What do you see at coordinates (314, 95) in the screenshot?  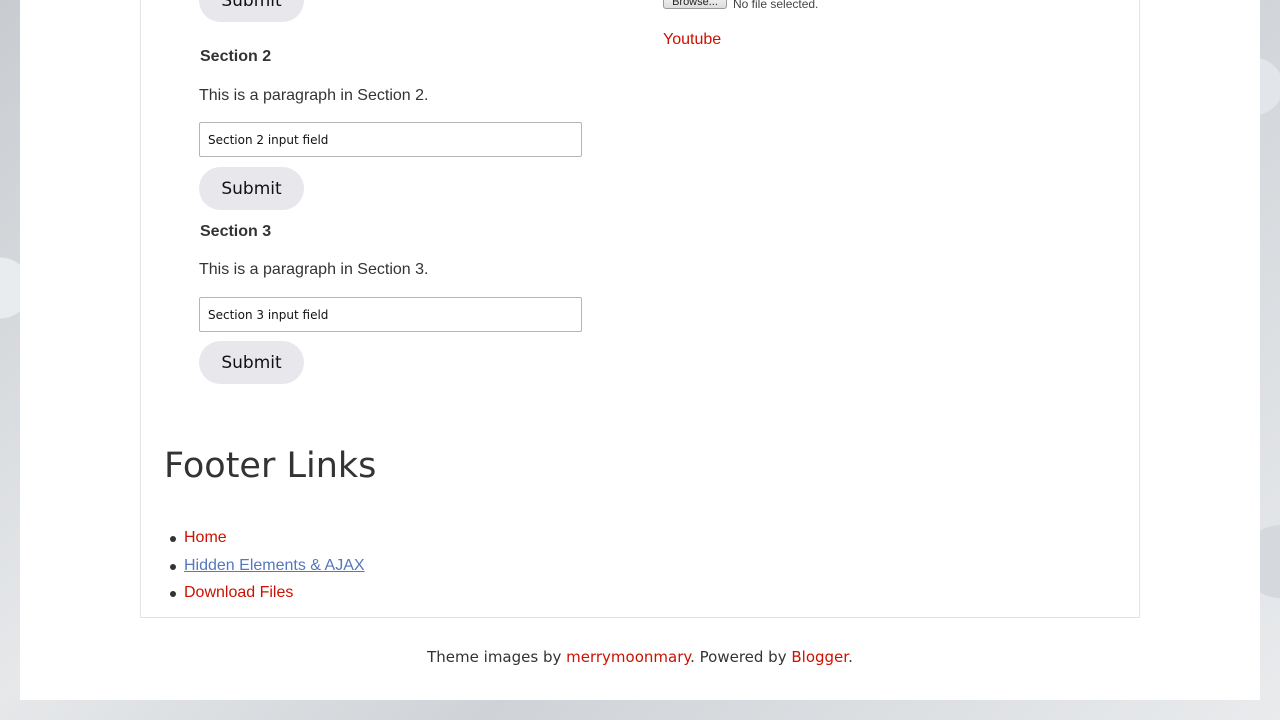 I see `section-2-paragraph: This is a paragraph in Section 2.` at bounding box center [314, 95].